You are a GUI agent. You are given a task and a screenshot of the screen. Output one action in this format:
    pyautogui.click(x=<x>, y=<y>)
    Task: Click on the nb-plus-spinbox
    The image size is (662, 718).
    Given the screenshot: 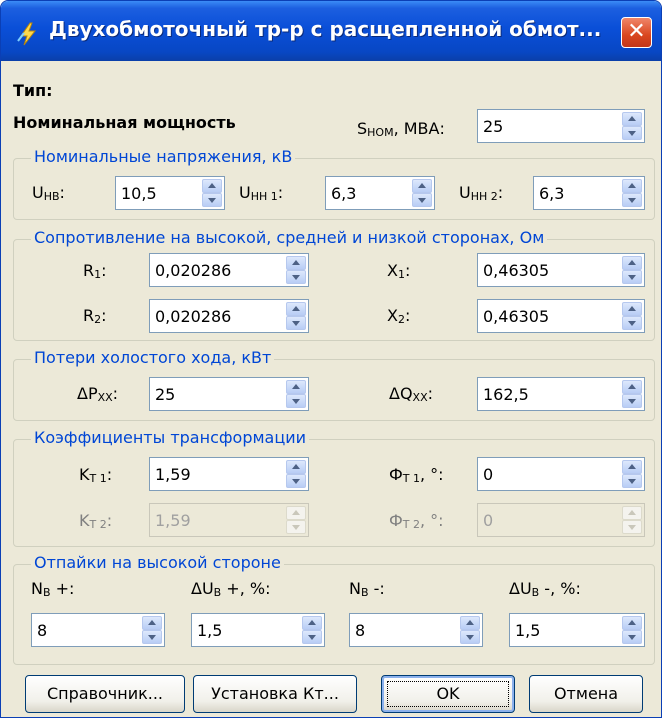 What is the action you would take?
    pyautogui.click(x=98, y=630)
    